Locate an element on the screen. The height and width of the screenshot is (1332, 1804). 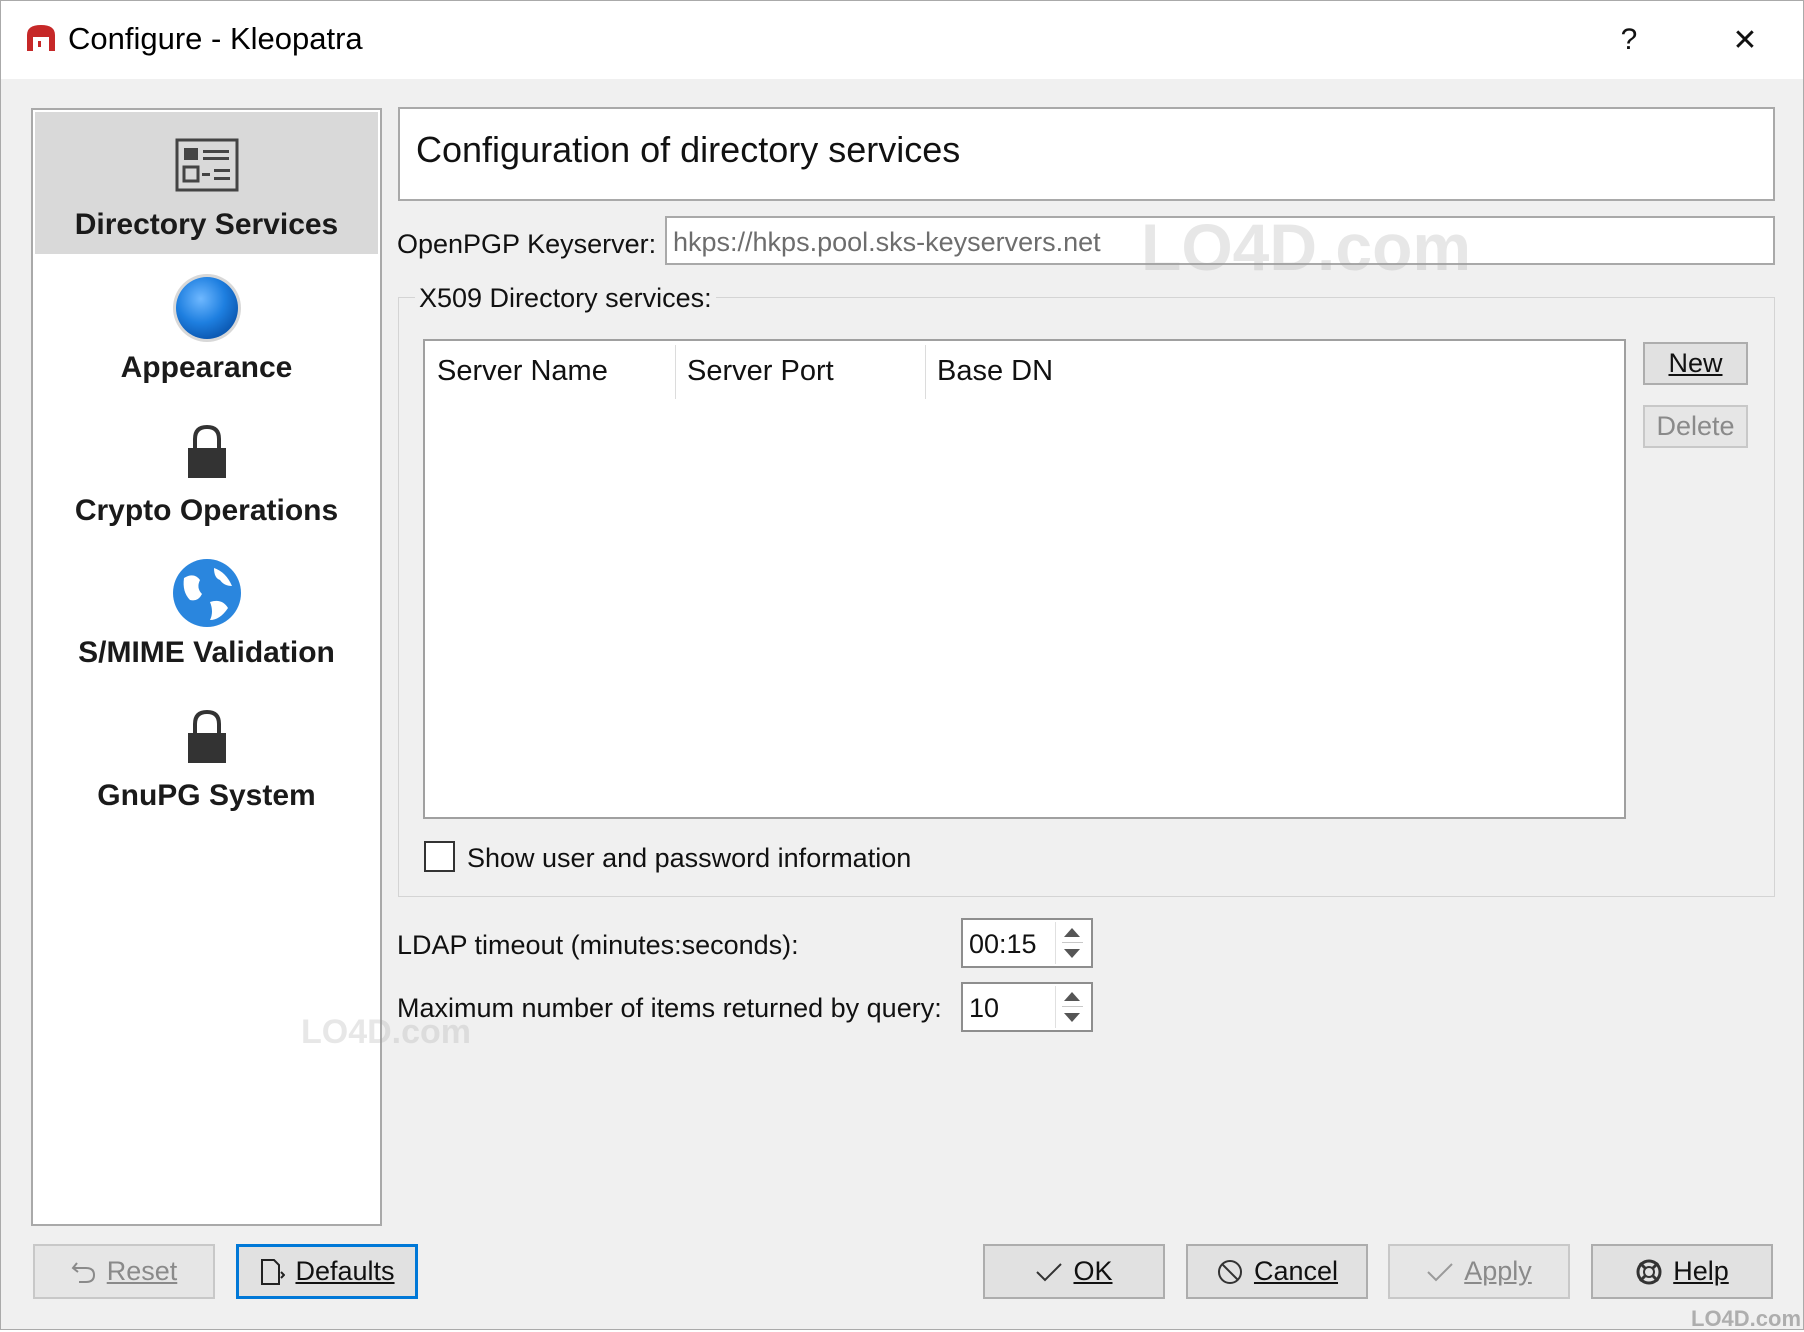
new-server-button: New is located at coordinates (1695, 363).